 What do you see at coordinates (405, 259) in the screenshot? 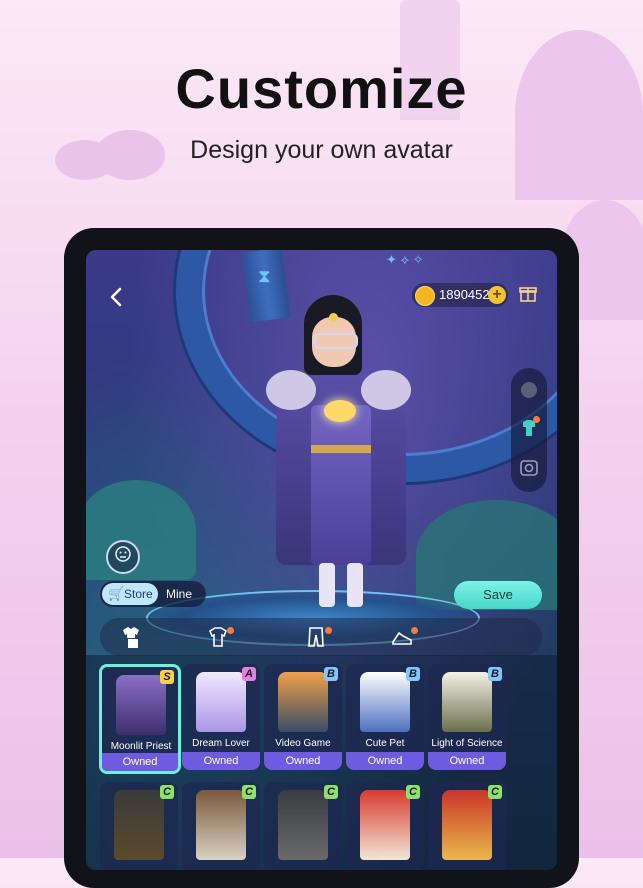
I see `rune-glyph: ✦ ⟡ ✧` at bounding box center [405, 259].